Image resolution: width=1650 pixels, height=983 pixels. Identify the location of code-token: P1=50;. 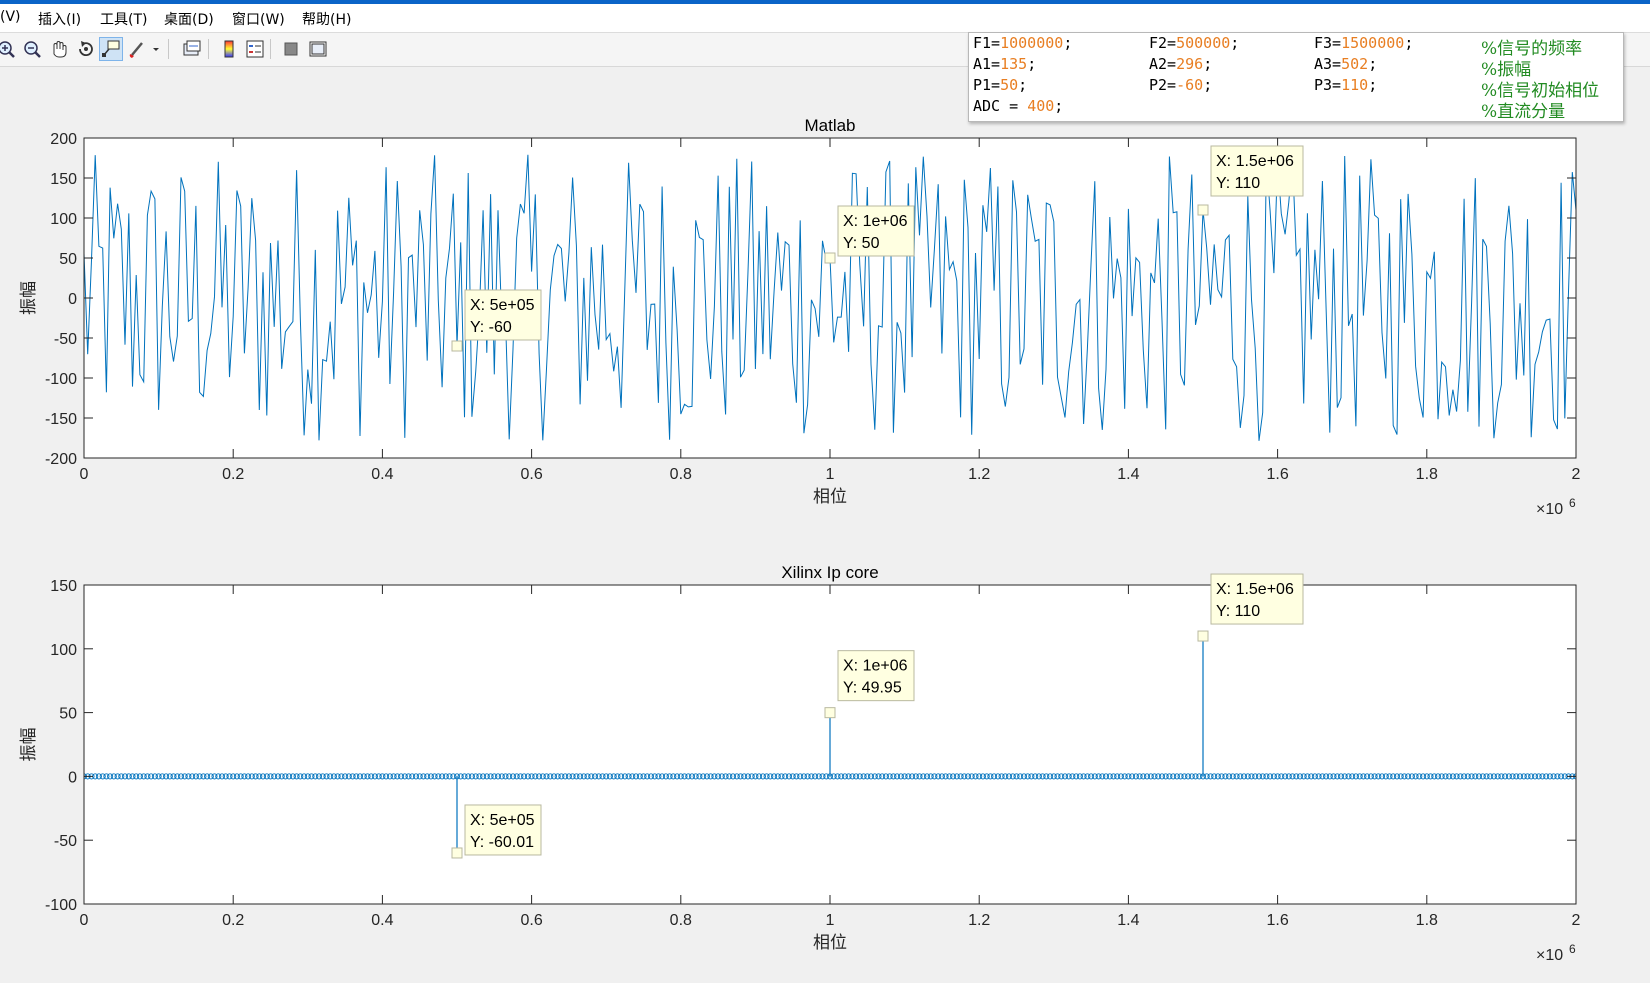
(1000, 85).